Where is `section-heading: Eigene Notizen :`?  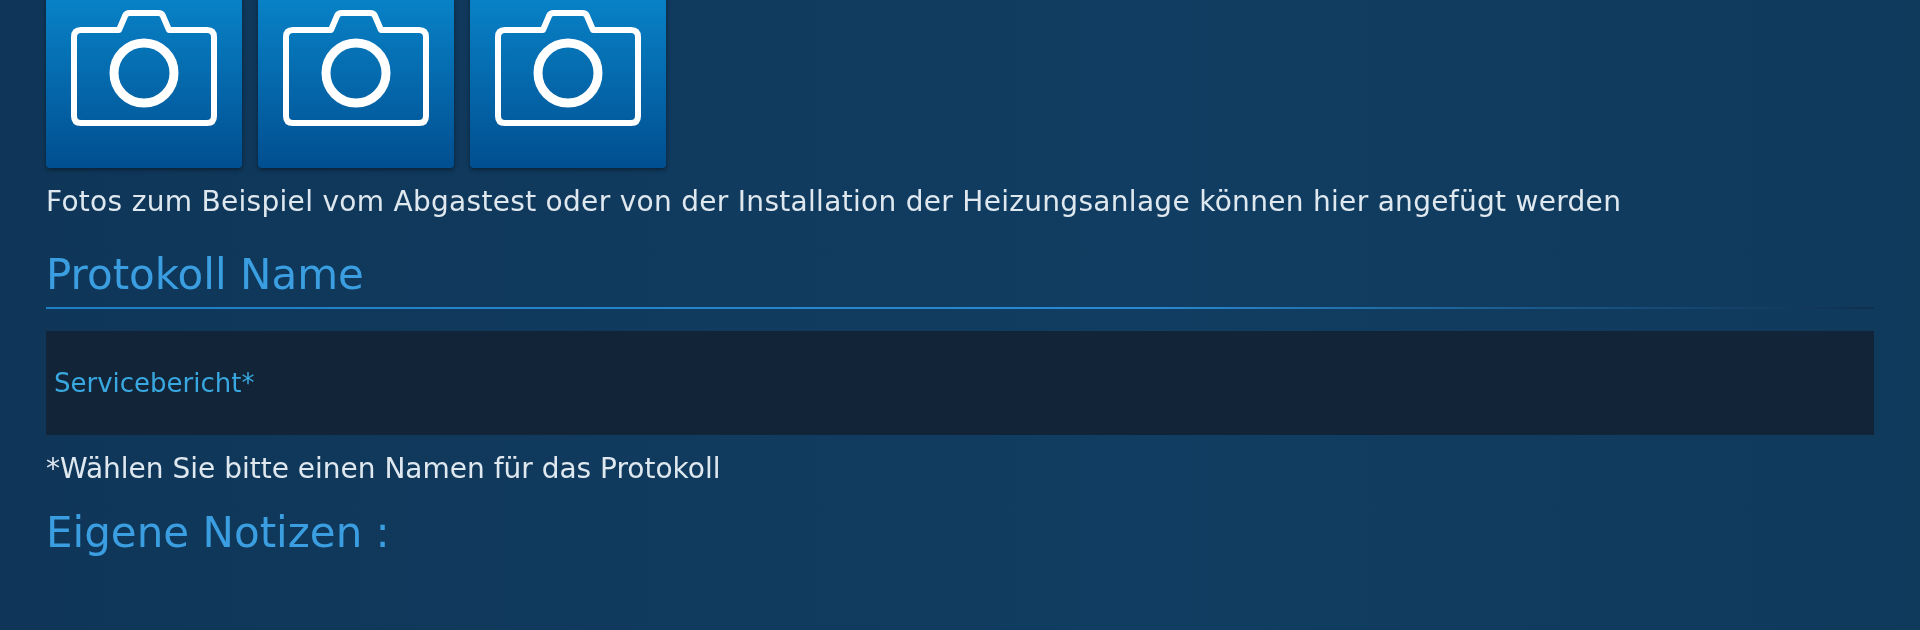 section-heading: Eigene Notizen : is located at coordinates (218, 533).